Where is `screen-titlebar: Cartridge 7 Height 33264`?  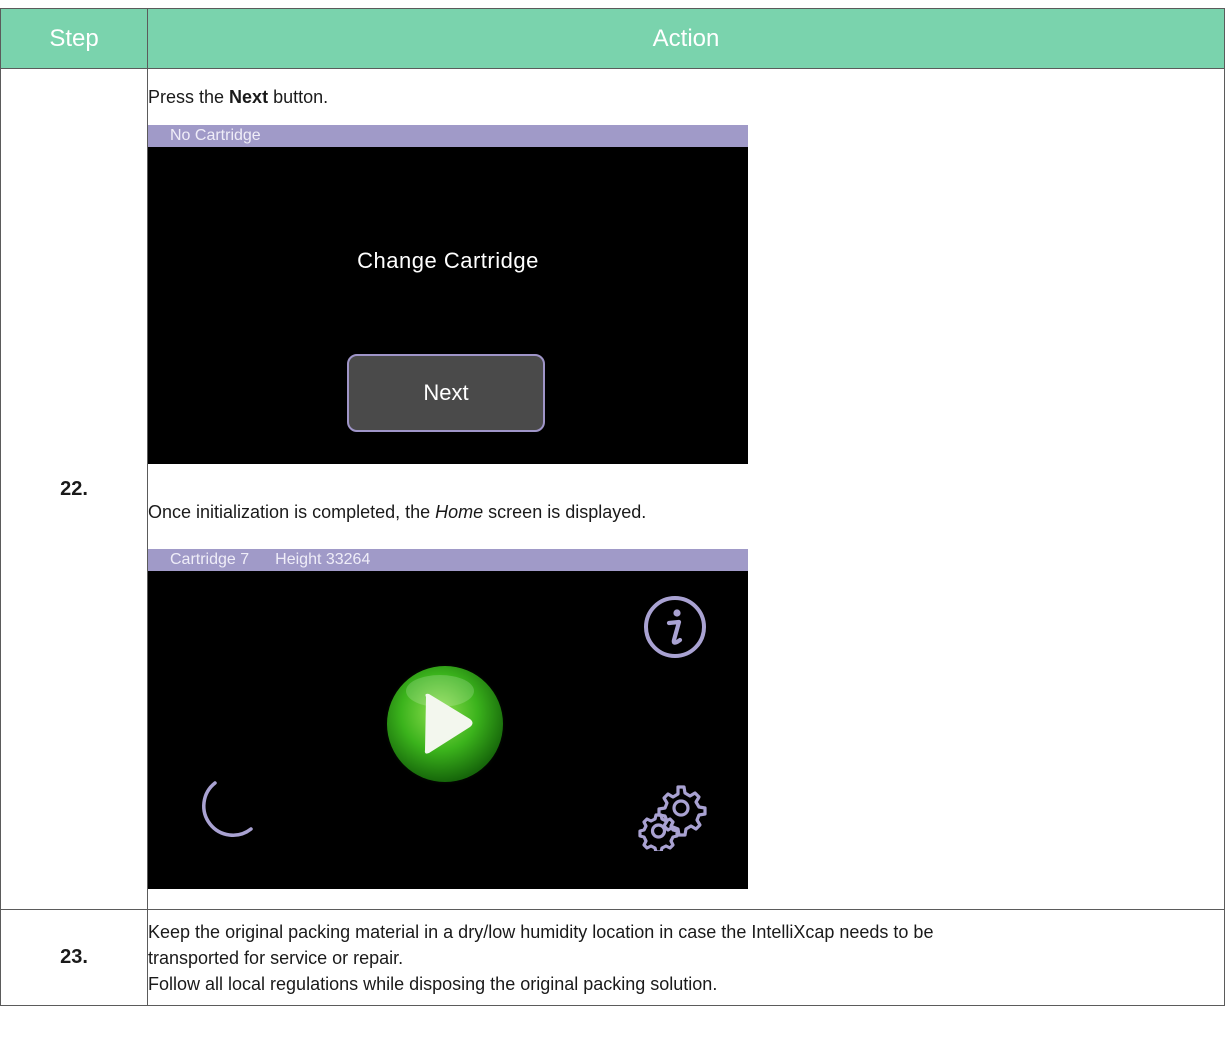 screen-titlebar: Cartridge 7 Height 33264 is located at coordinates (448, 559).